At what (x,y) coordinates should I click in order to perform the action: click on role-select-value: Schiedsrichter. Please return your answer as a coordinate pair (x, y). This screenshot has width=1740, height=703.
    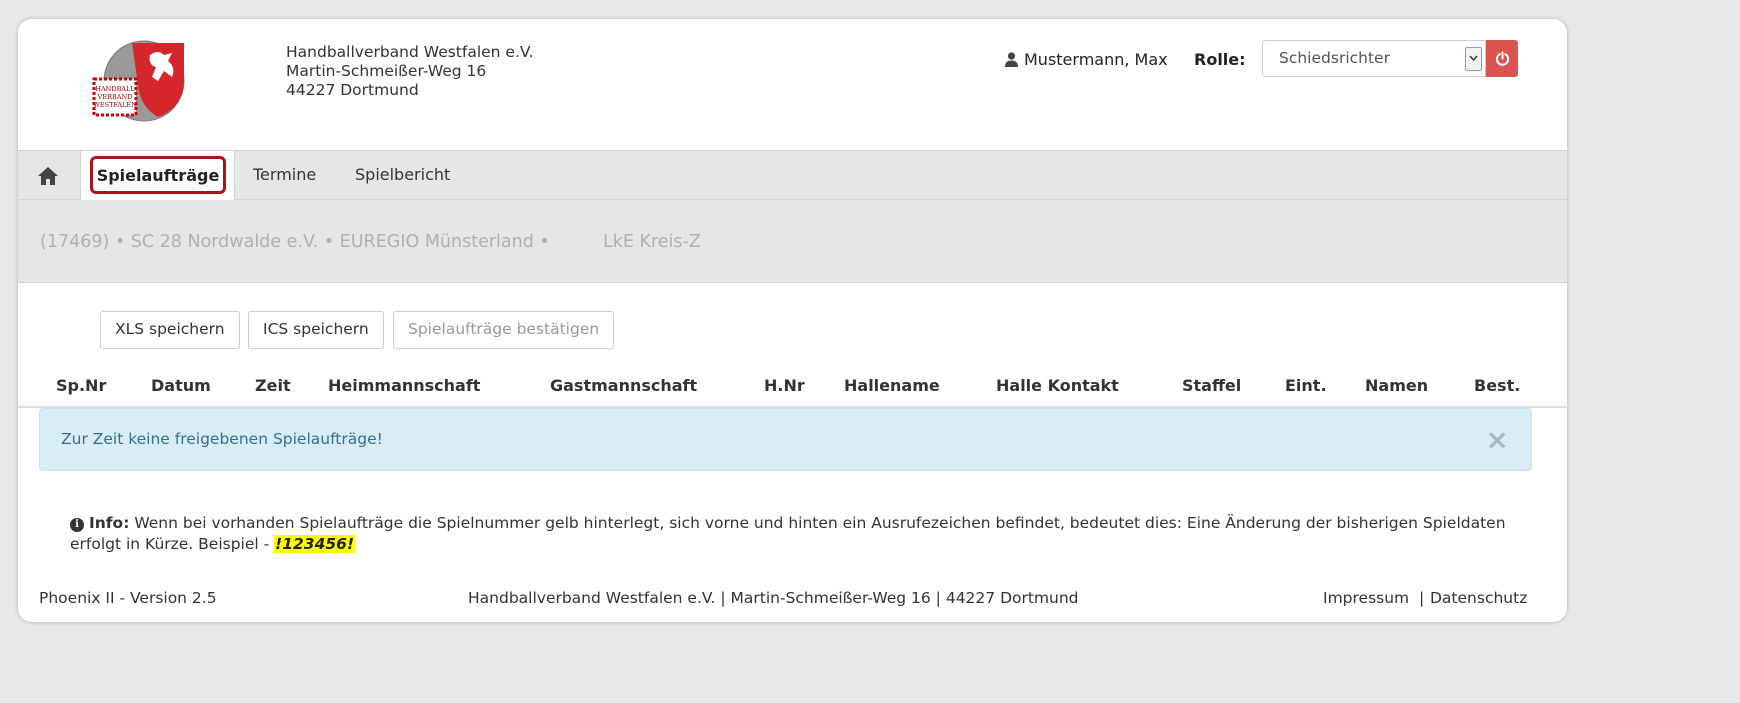
    Looking at the image, I should click on (1334, 58).